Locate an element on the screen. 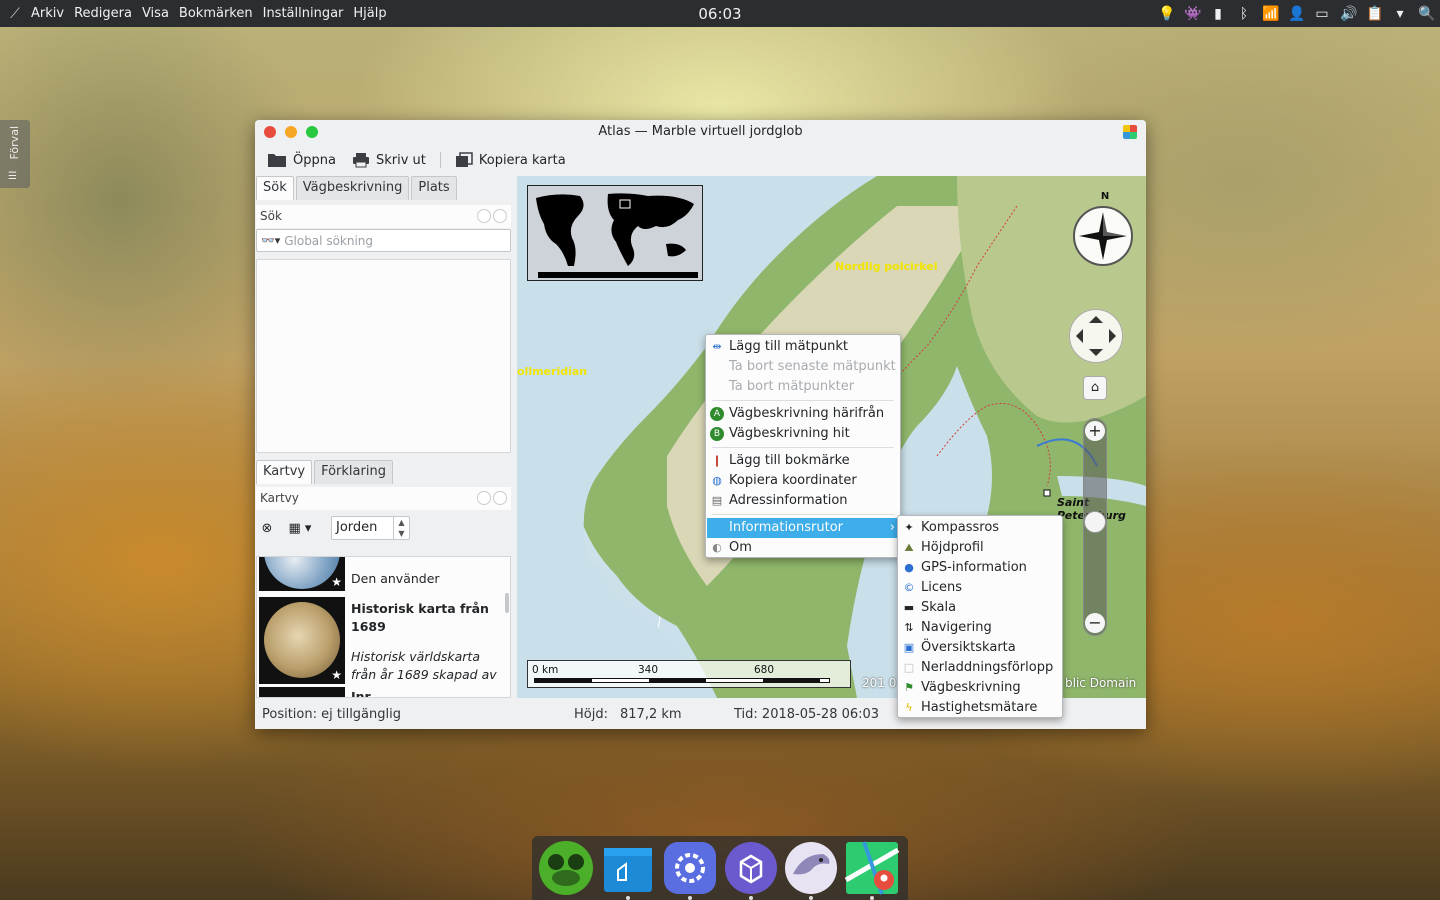  search-results is located at coordinates (383, 356).